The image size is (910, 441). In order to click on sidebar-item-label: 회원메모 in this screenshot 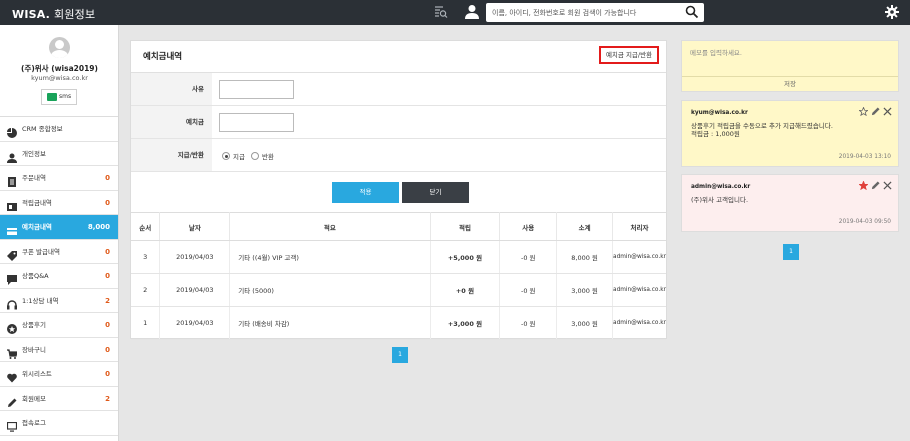, I will do `click(34, 398)`.